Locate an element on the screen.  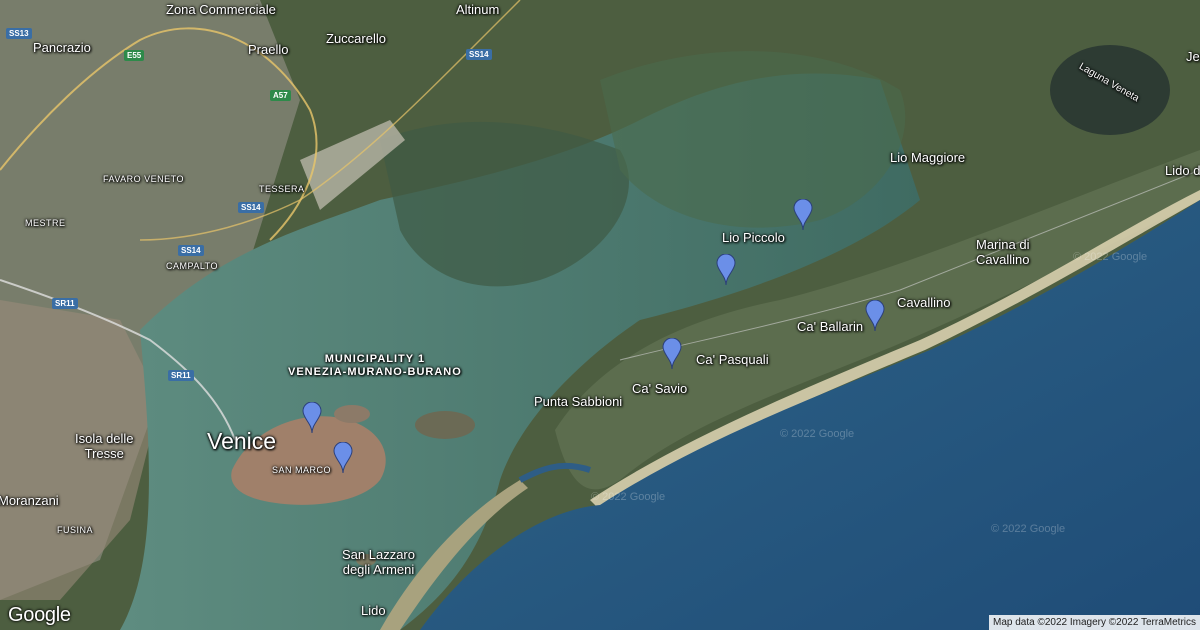
place-label-favaro-veneto: FAVARO VENETO is located at coordinates (144, 179).